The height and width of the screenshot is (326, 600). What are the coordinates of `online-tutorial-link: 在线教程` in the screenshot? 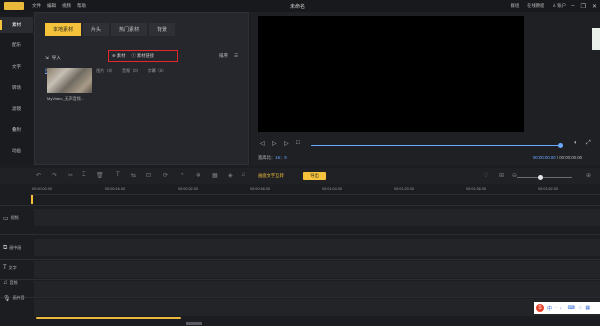 It's located at (535, 6).